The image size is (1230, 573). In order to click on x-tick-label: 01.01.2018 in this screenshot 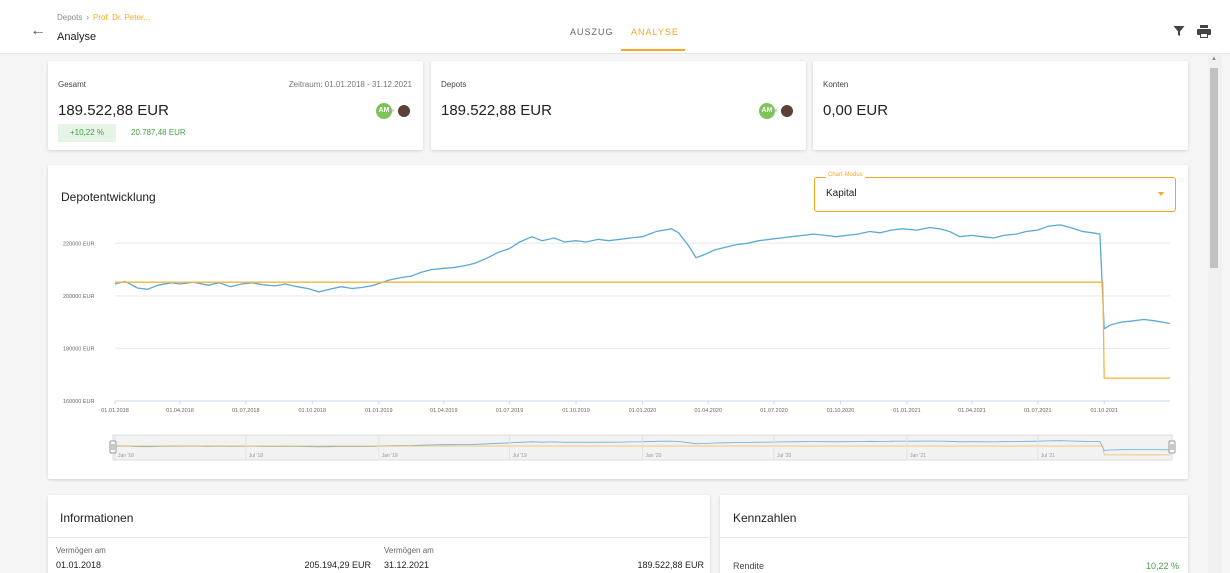, I will do `click(115, 411)`.